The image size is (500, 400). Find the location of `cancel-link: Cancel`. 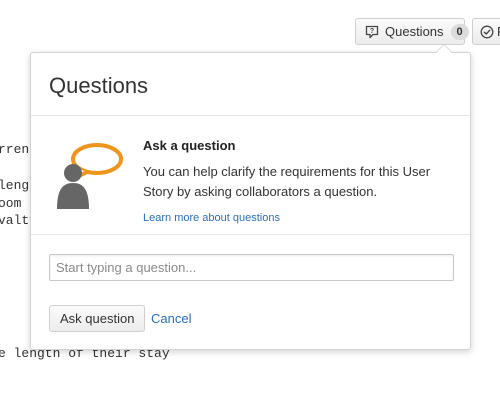

cancel-link: Cancel is located at coordinates (171, 318).